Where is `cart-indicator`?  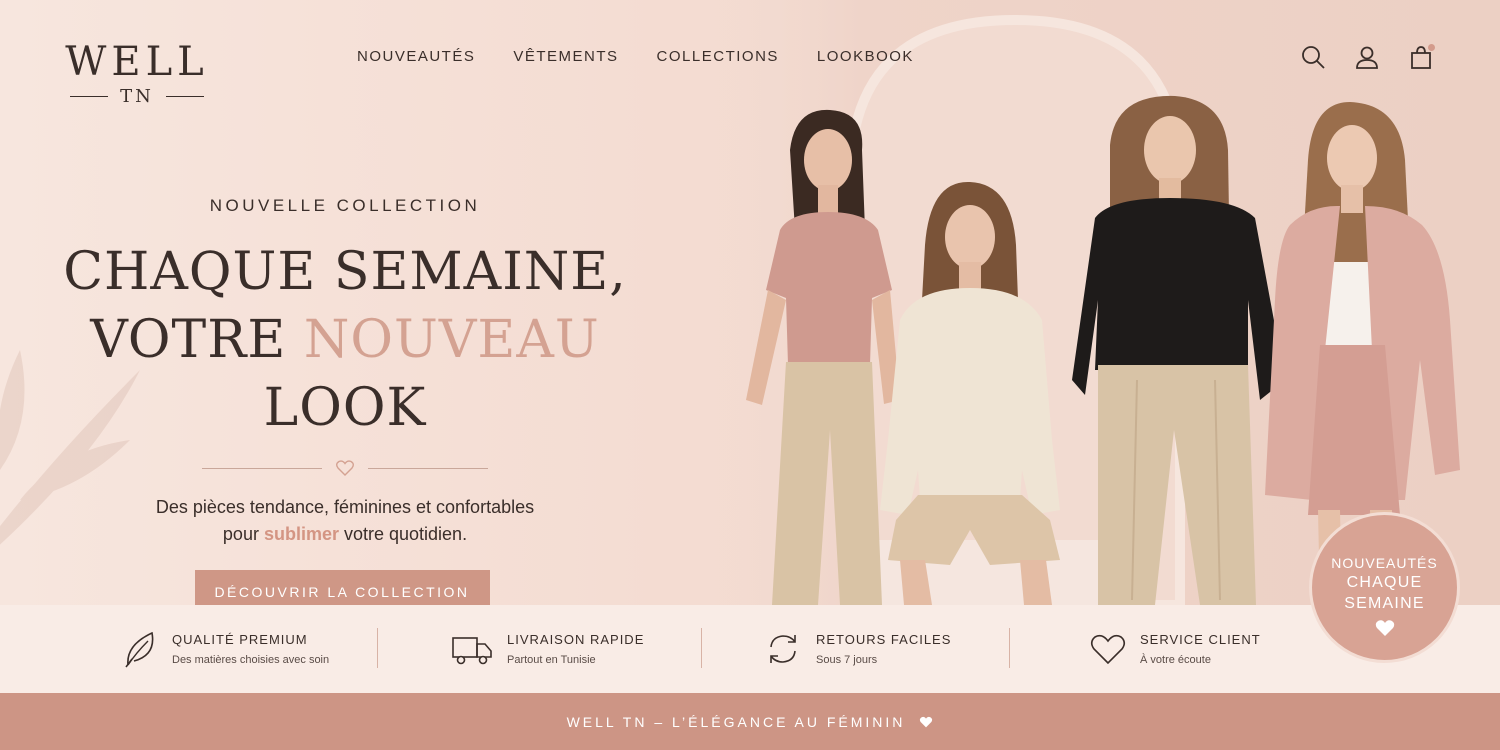 cart-indicator is located at coordinates (1431, 47).